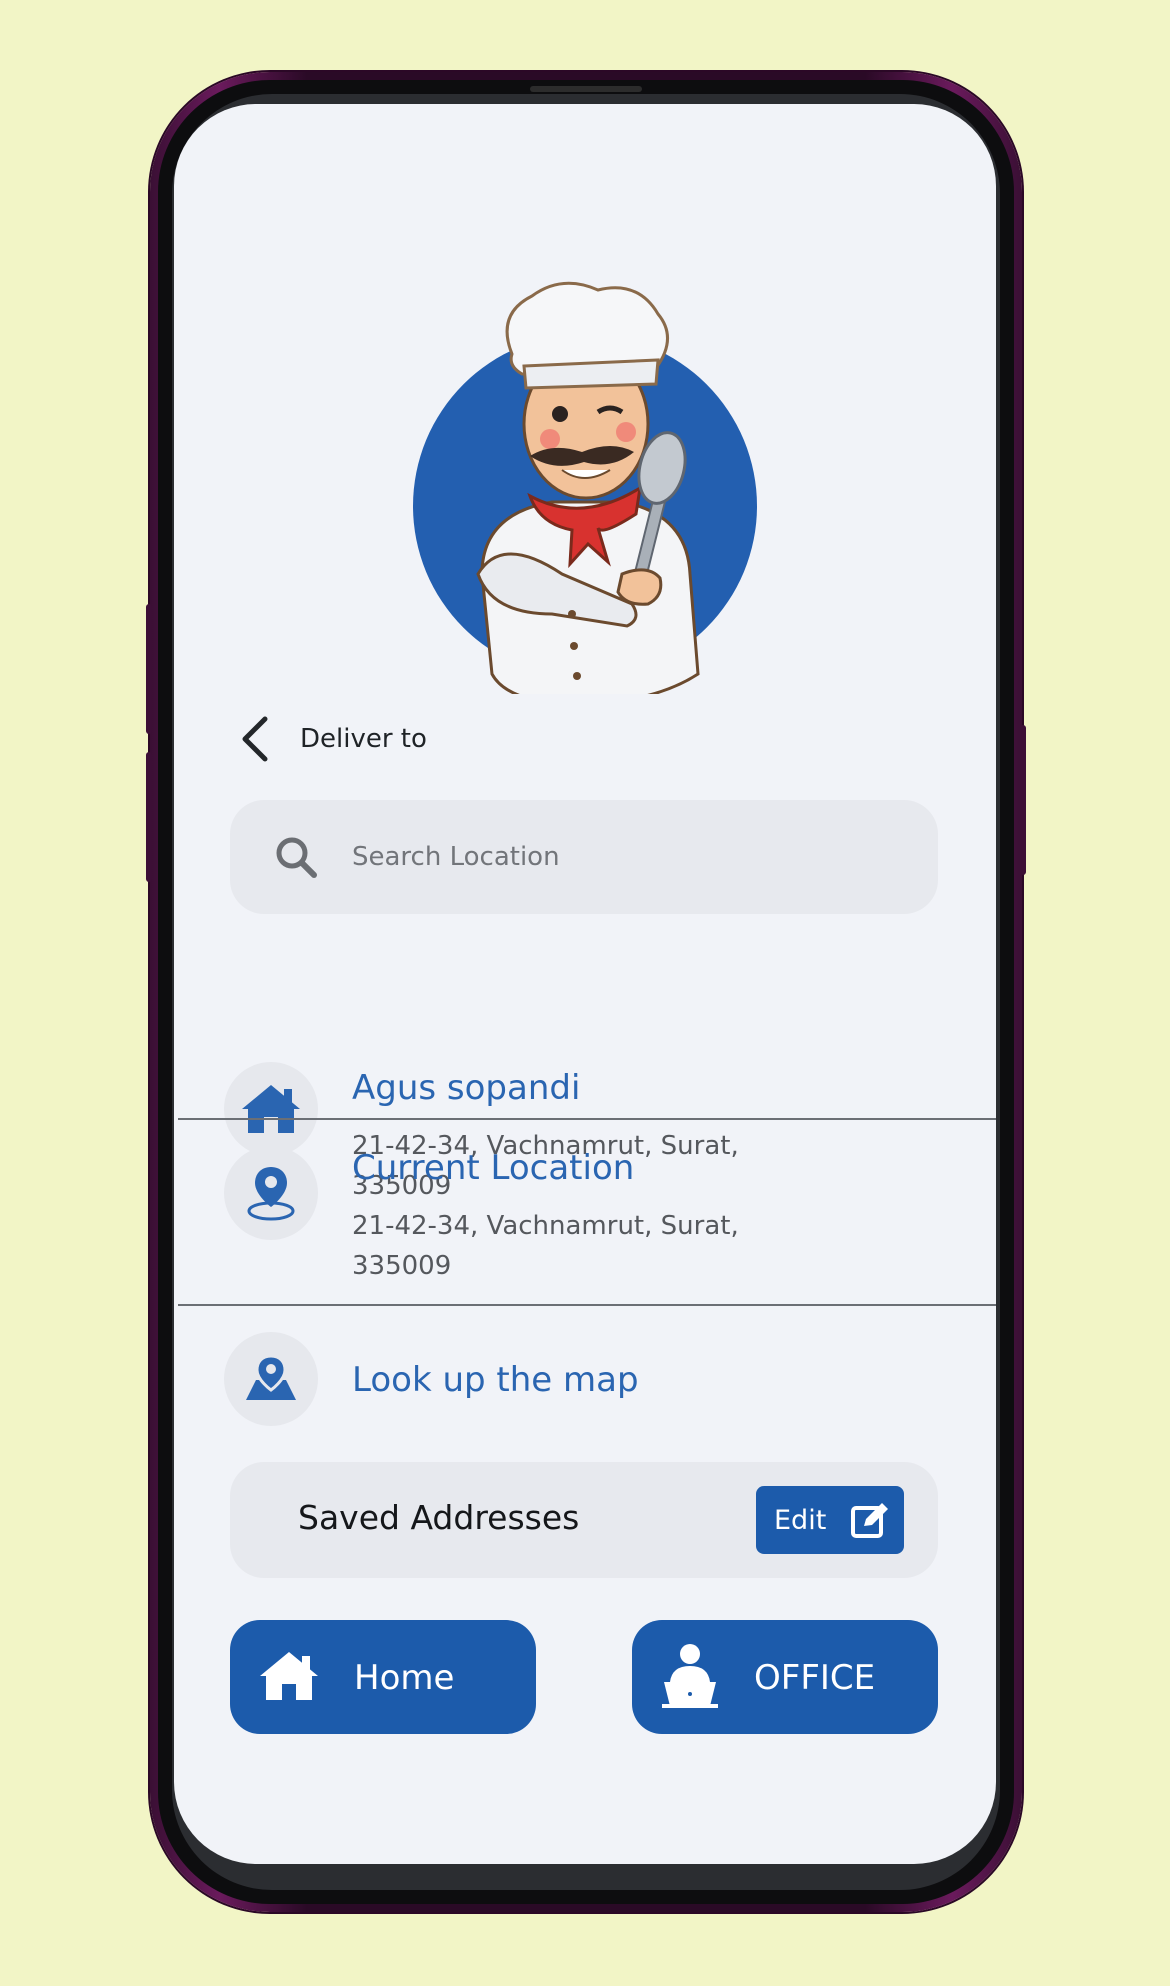 This screenshot has height=1986, width=1170. I want to click on look-up-map-item: Look up the map, so click(585, 1383).